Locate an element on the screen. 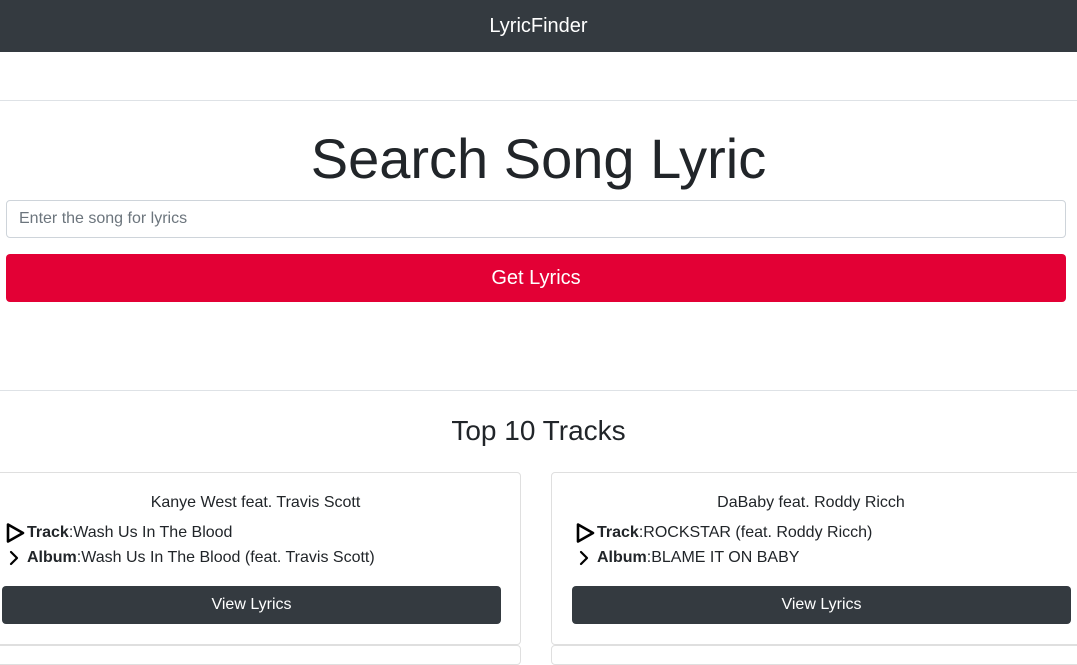  divider-top is located at coordinates (538, 100).